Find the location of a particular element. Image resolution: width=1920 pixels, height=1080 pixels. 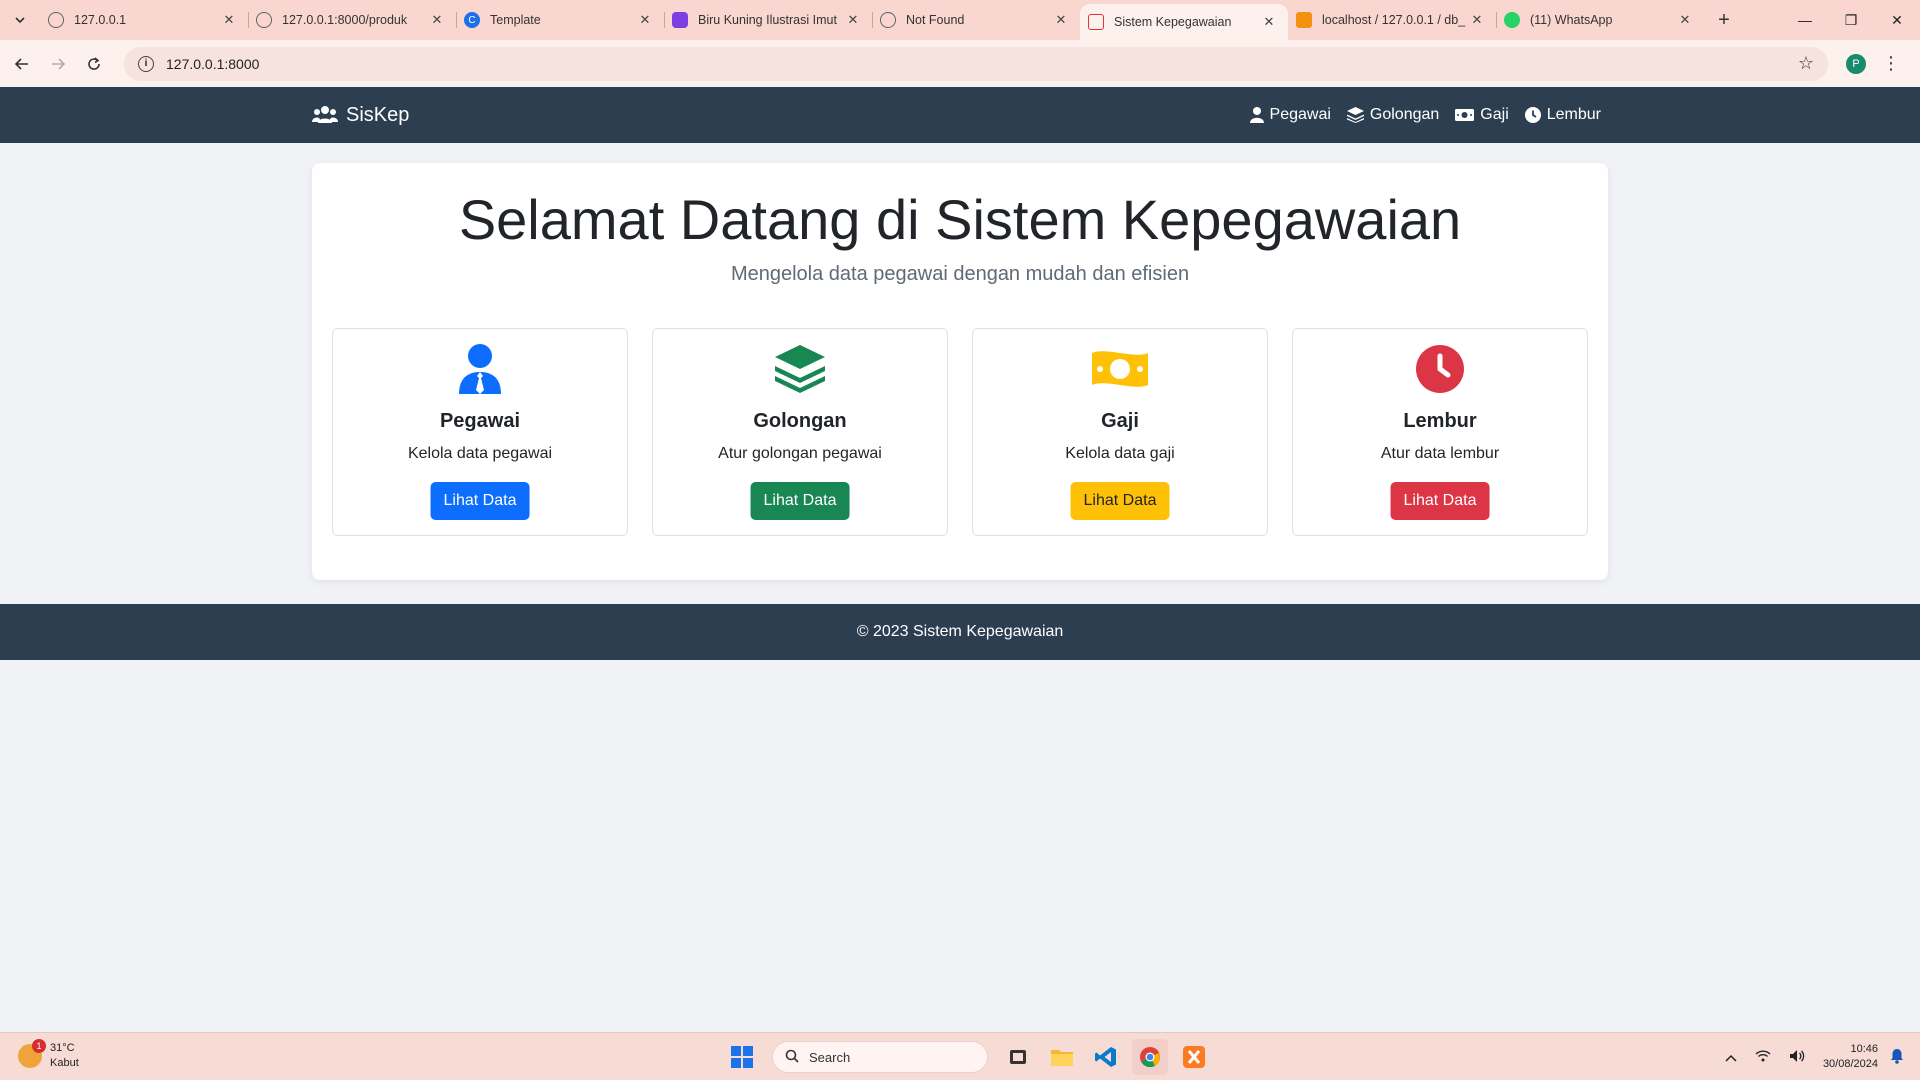

restore-icon: ❐ is located at coordinates (1851, 20).